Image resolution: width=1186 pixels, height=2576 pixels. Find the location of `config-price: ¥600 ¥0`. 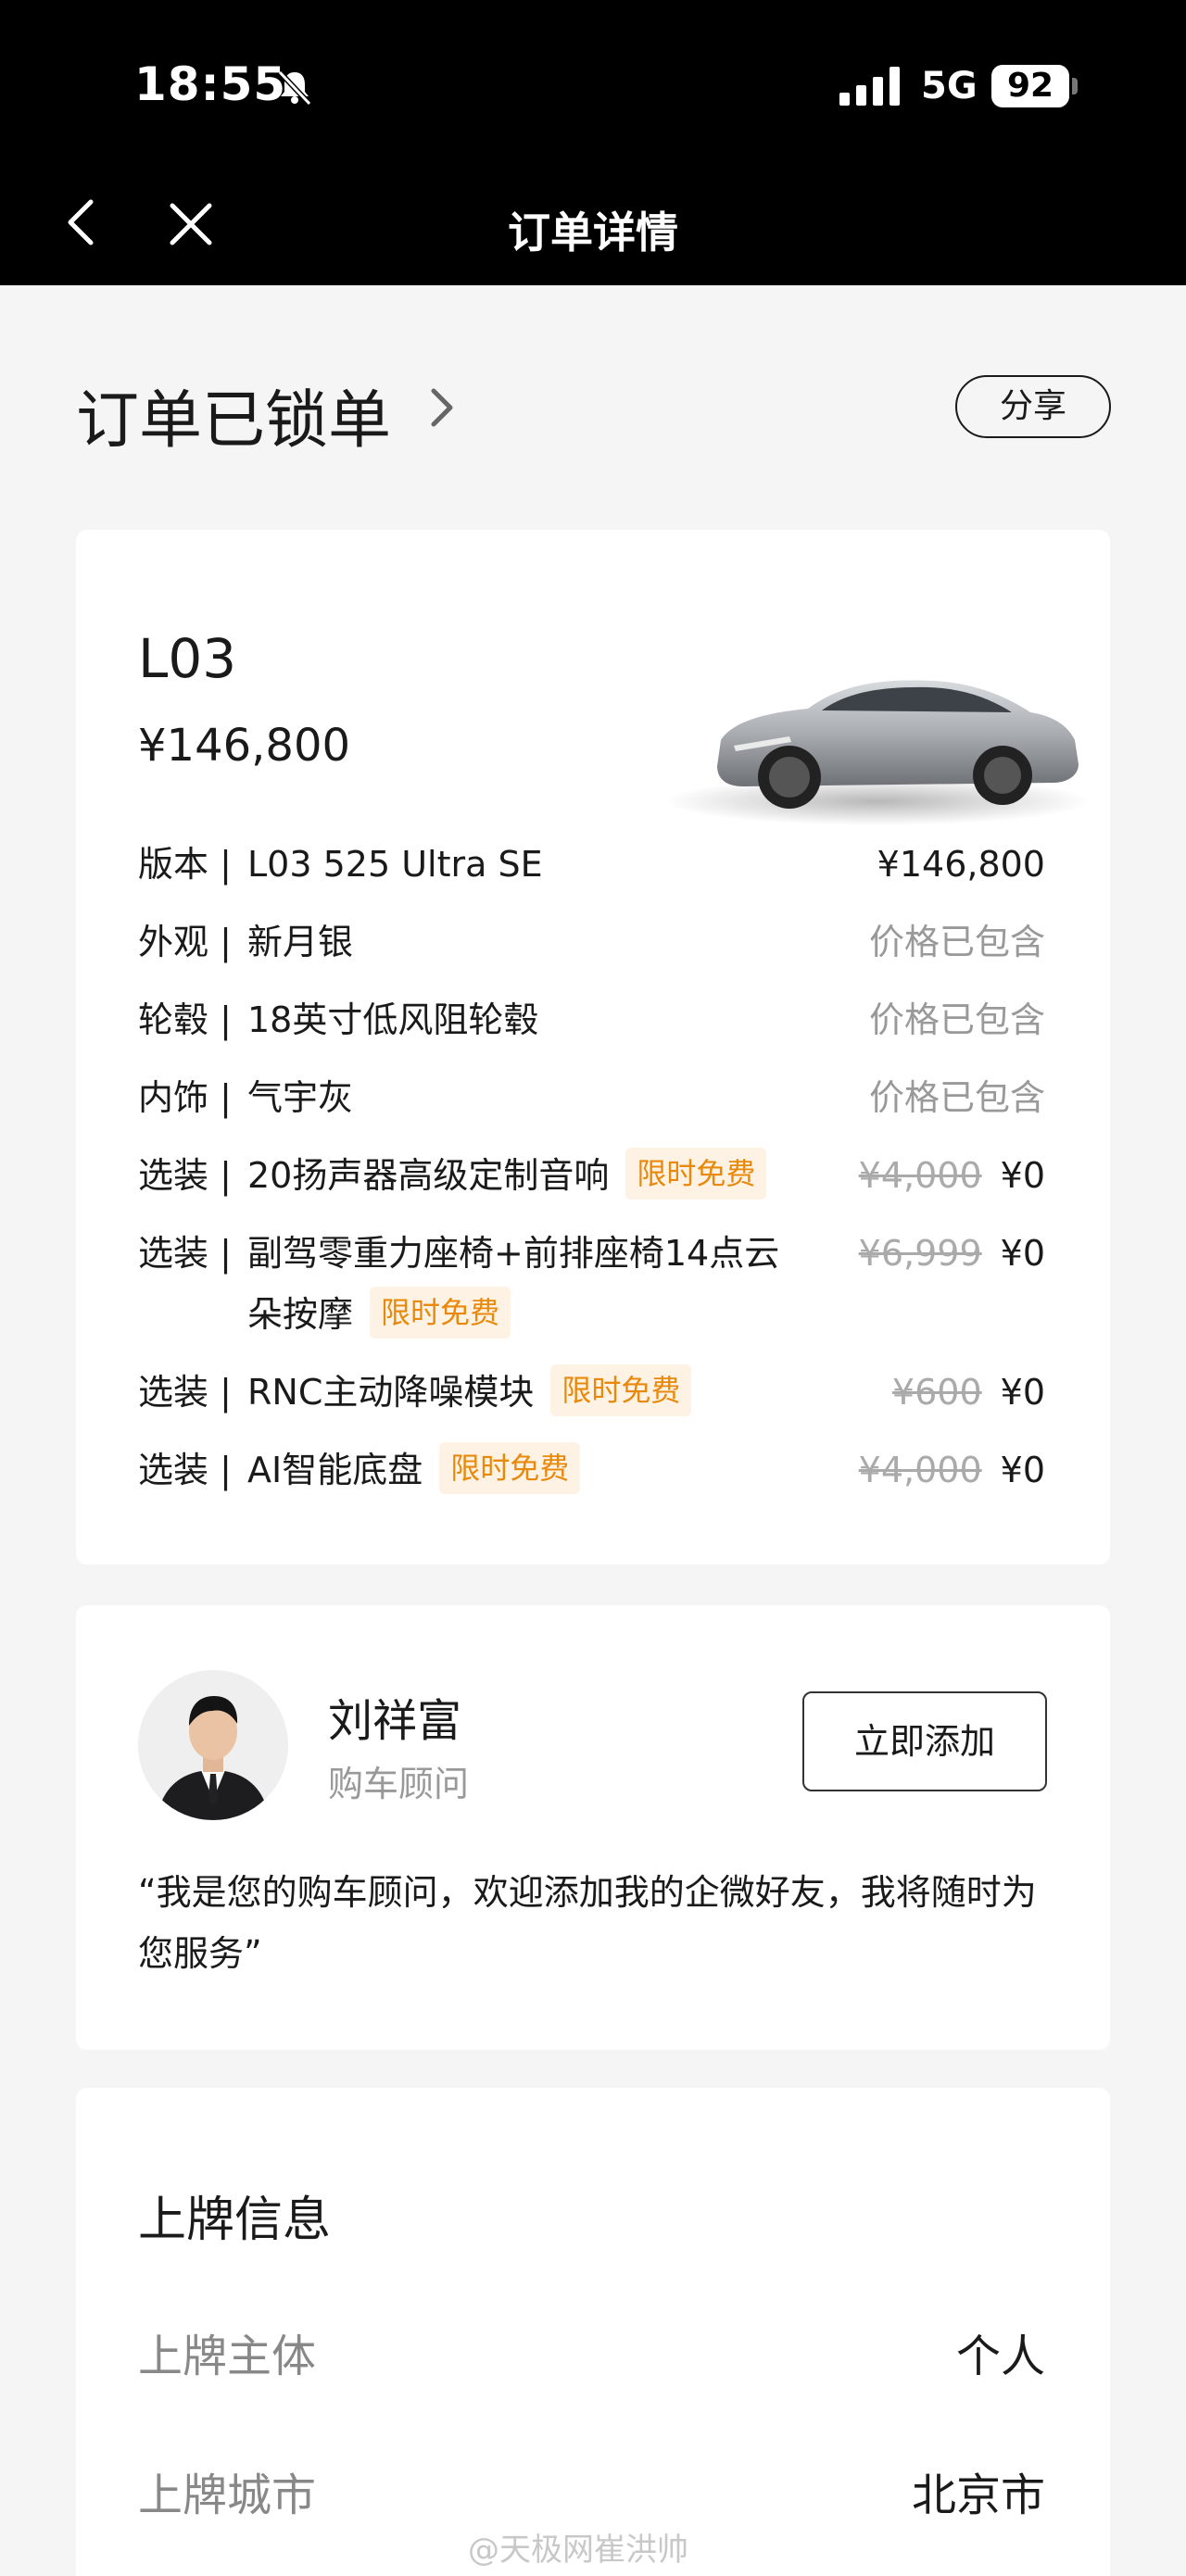

config-price: ¥600 ¥0 is located at coordinates (968, 1392).